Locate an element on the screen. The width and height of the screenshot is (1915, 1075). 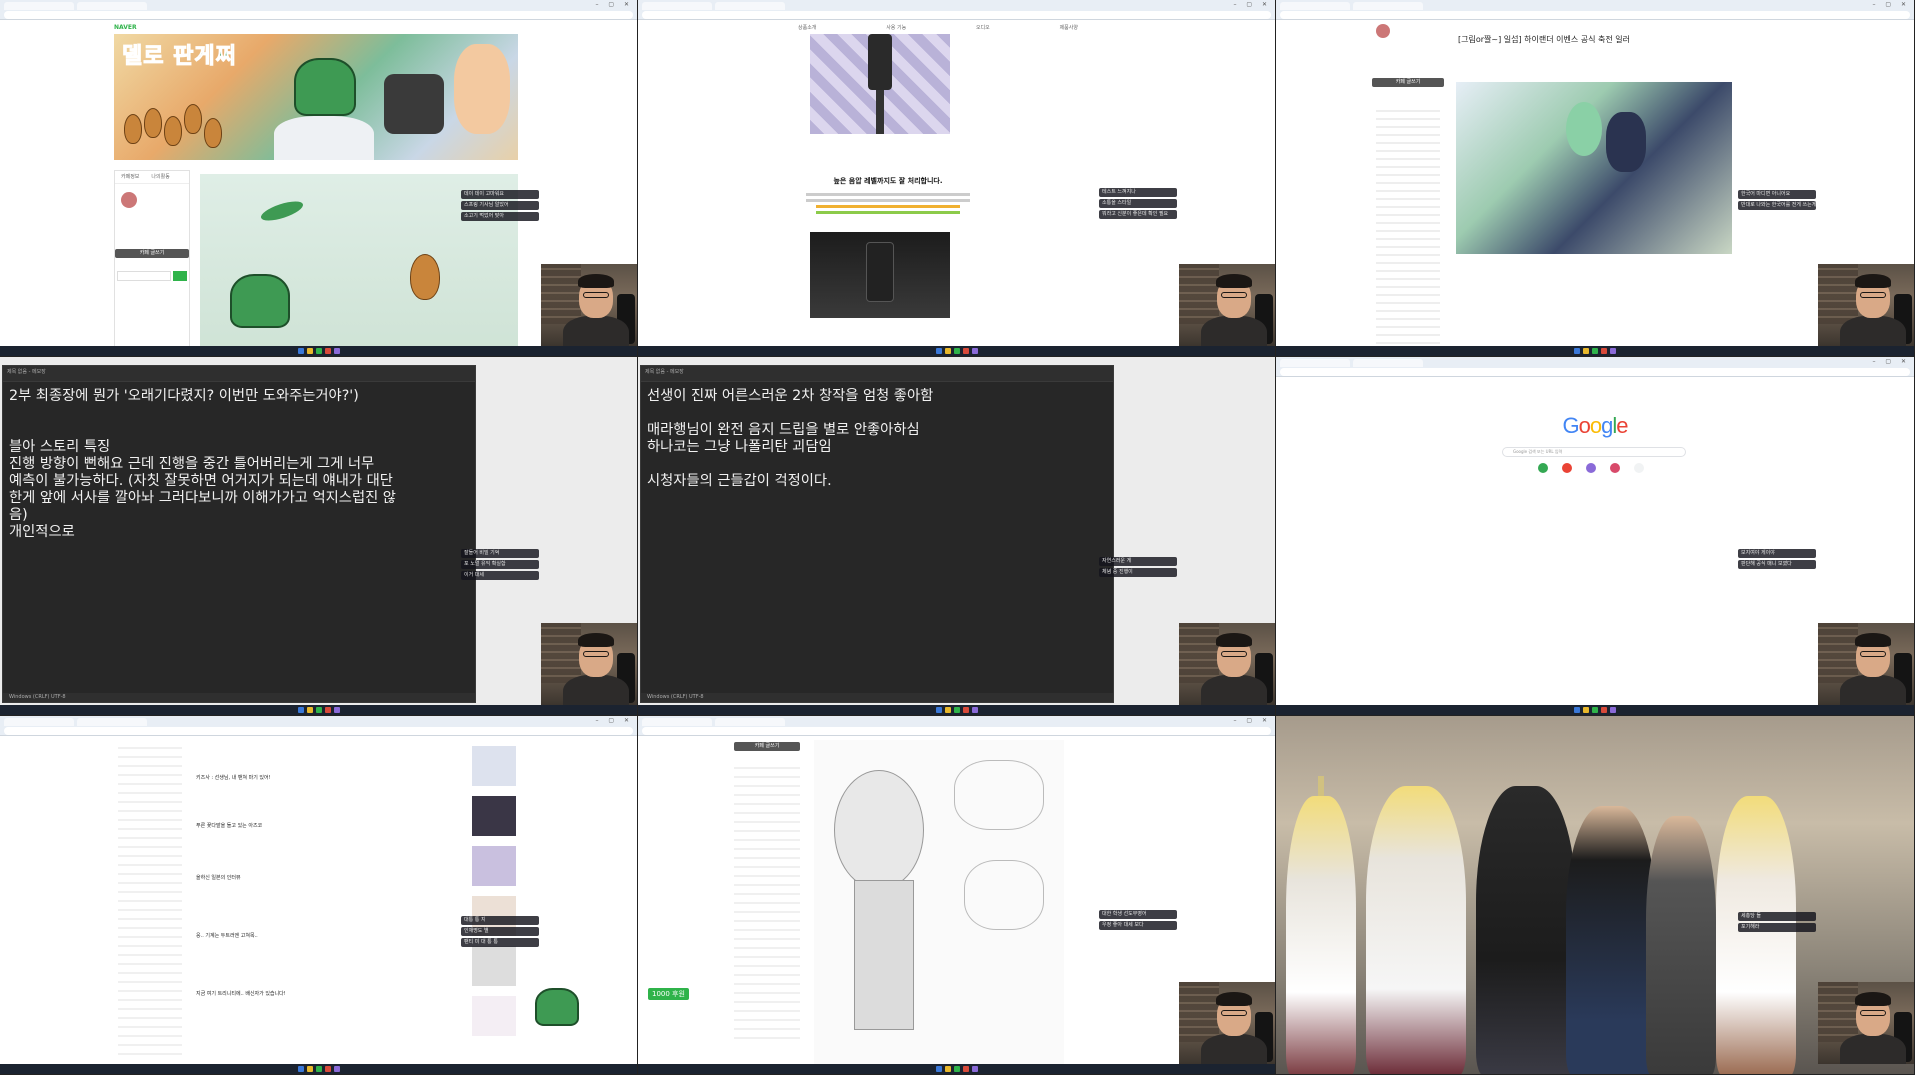
site-logo: NAVER is located at coordinates (125, 27).